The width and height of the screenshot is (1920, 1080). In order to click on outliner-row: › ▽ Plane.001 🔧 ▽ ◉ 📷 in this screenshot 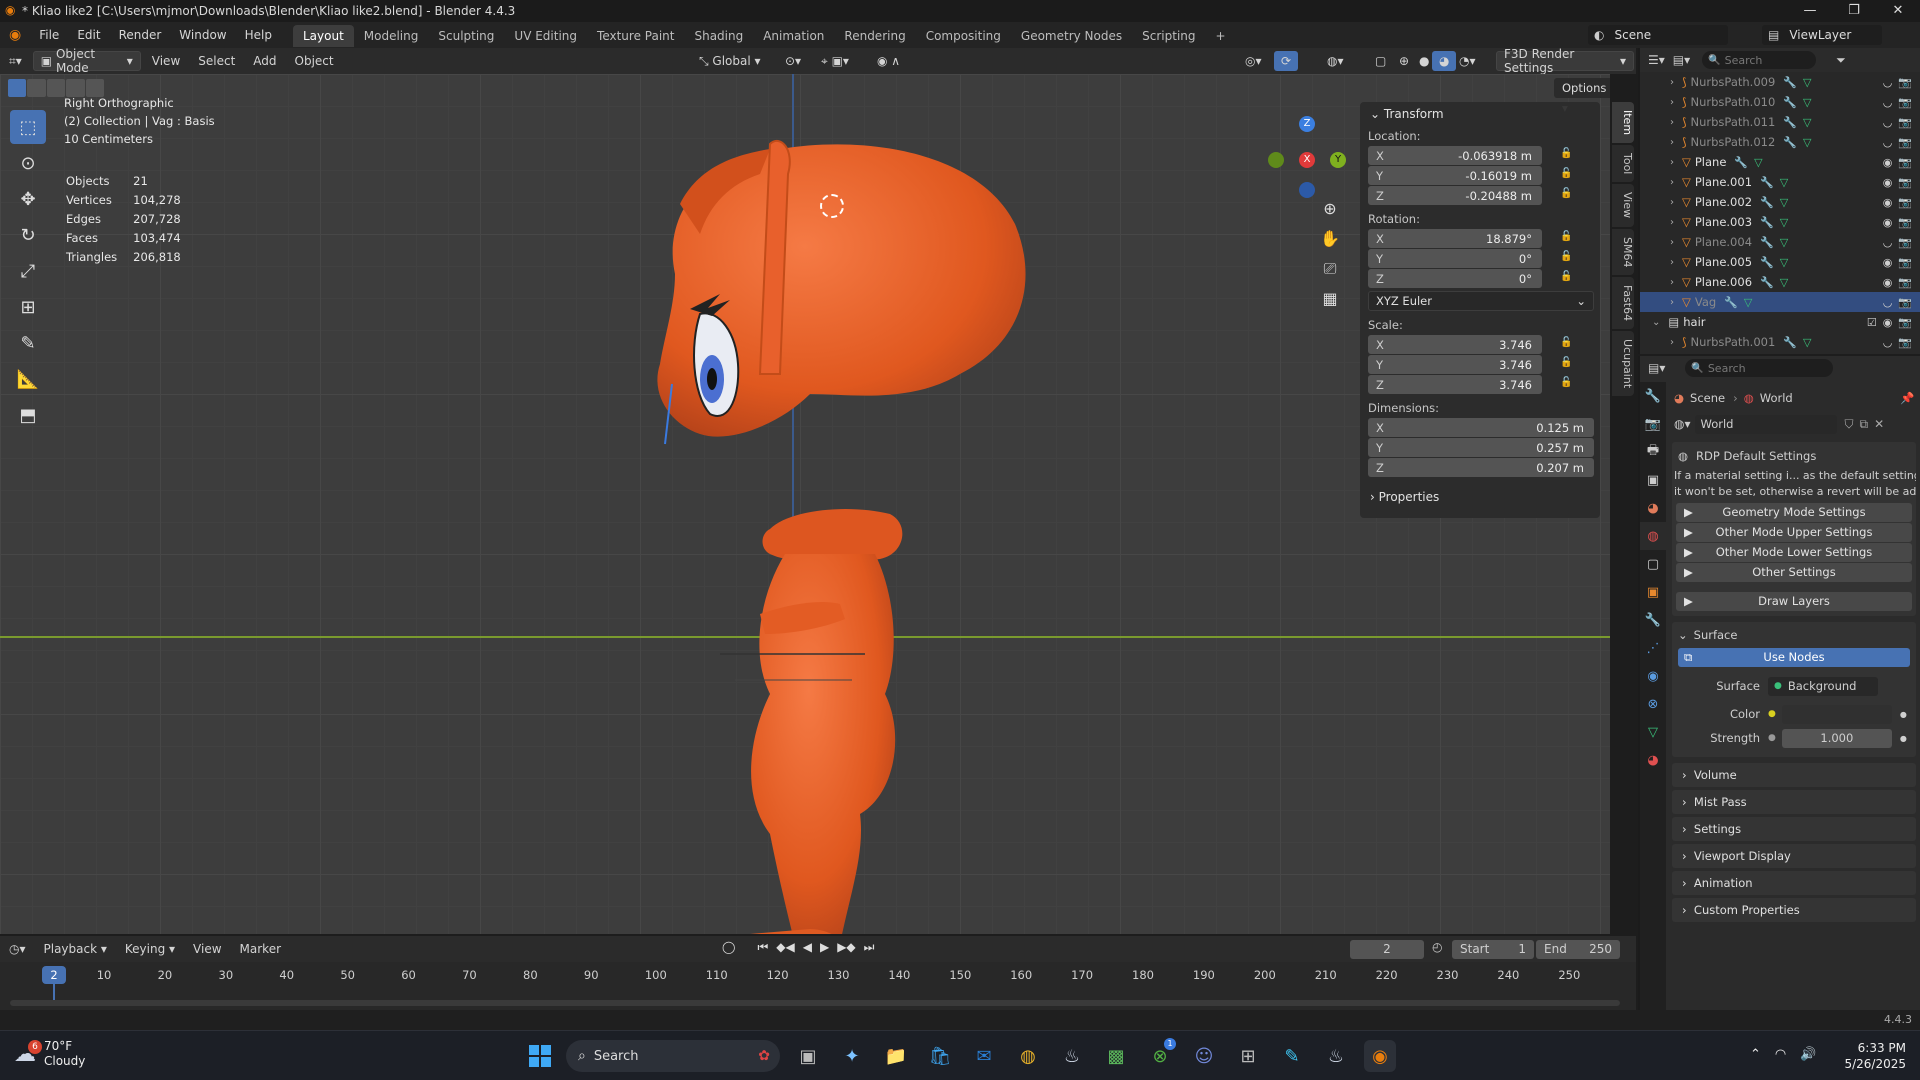, I will do `click(1780, 182)`.